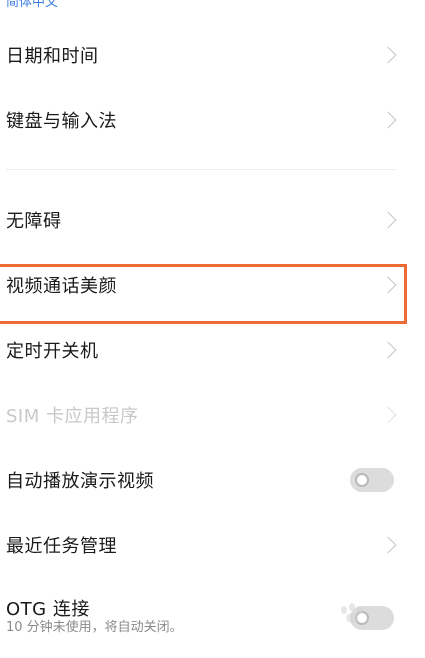 The height and width of the screenshot is (658, 425). I want to click on settings-item-accessibility: 无障碍, so click(205, 220).